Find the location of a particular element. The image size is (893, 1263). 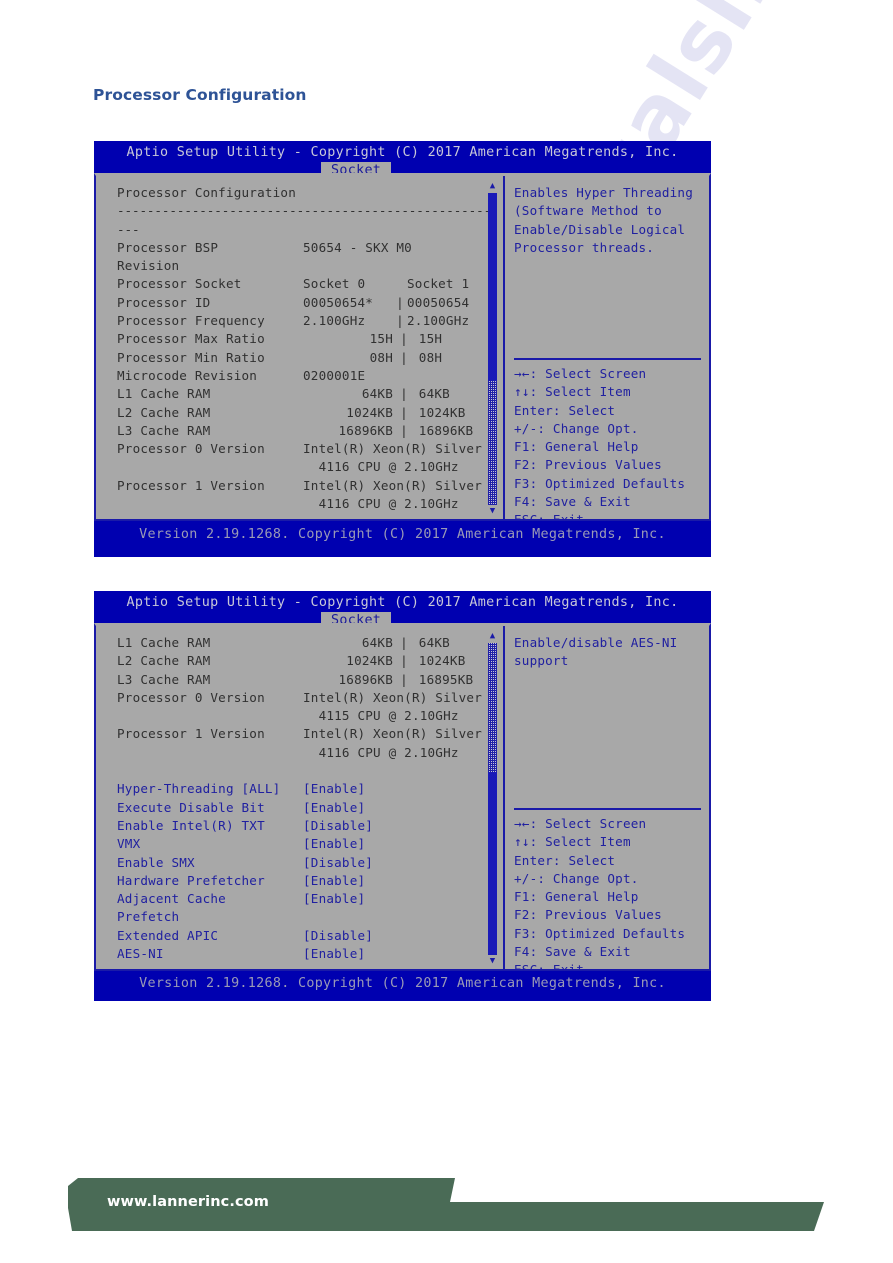

info-row-socket0-value: 2.100GHz is located at coordinates (334, 321).